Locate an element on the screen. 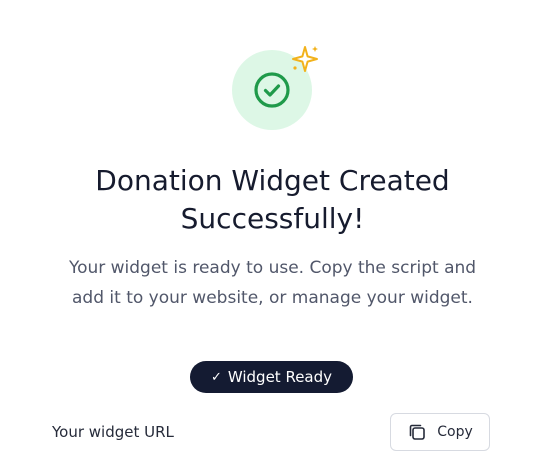  check-circle-icon is located at coordinates (272, 90).